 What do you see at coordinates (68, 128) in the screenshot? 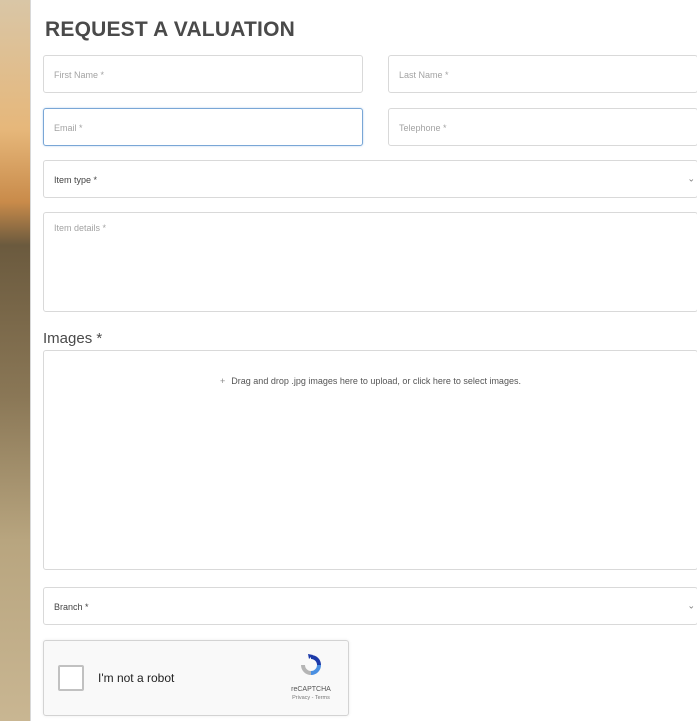
I see `email-placeholder: Email *` at bounding box center [68, 128].